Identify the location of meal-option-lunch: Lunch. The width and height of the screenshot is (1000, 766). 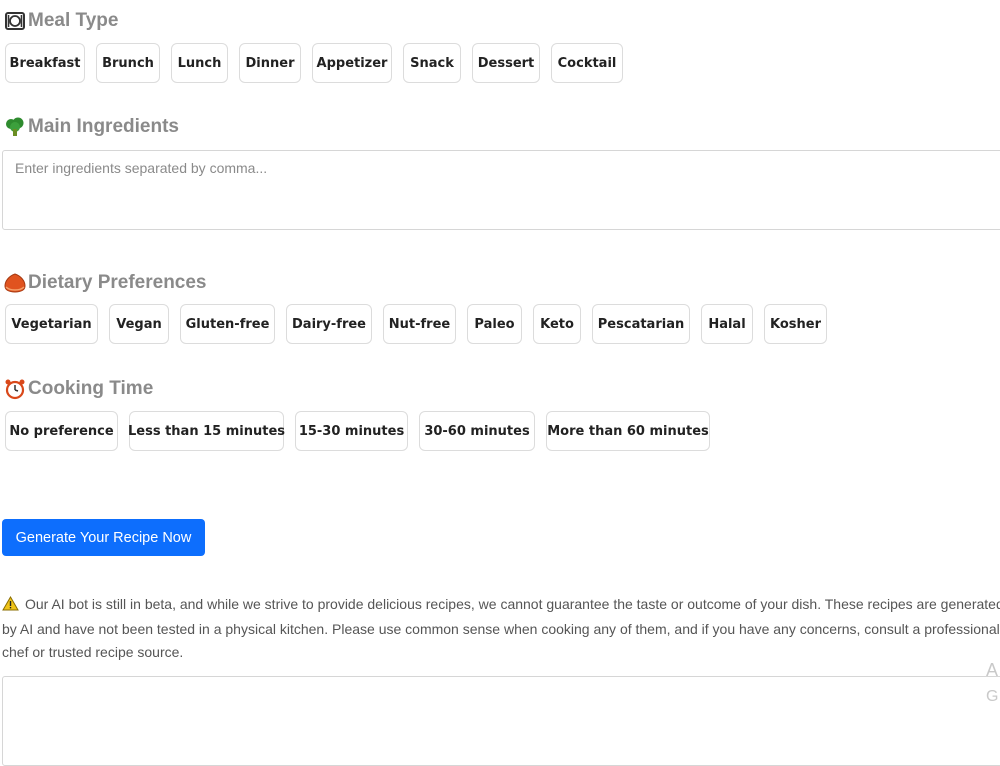
(199, 63).